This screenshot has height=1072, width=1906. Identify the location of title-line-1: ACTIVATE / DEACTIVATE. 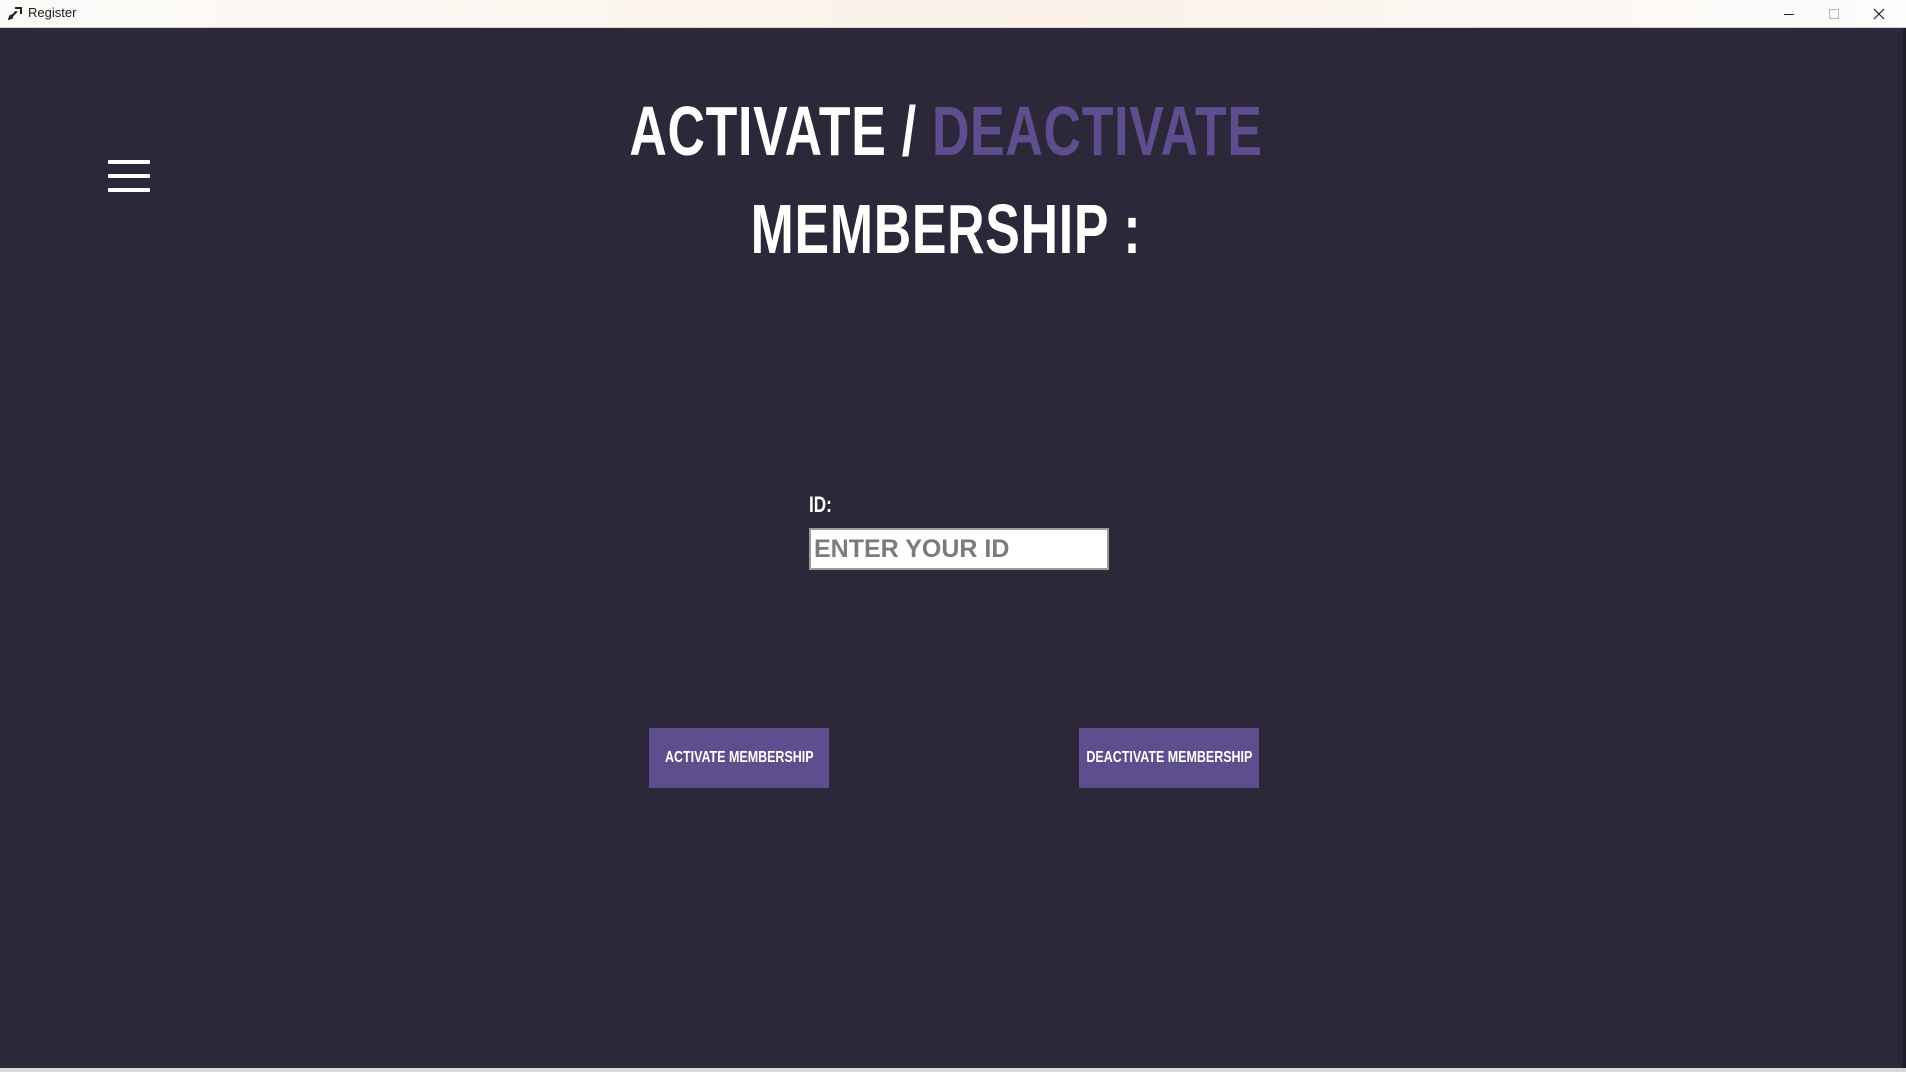
(946, 131).